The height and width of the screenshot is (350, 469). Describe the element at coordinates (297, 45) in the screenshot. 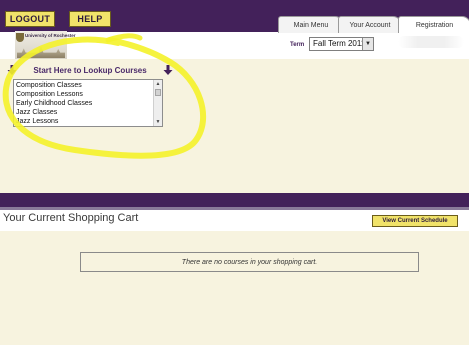

I see `term-label: Term` at that location.